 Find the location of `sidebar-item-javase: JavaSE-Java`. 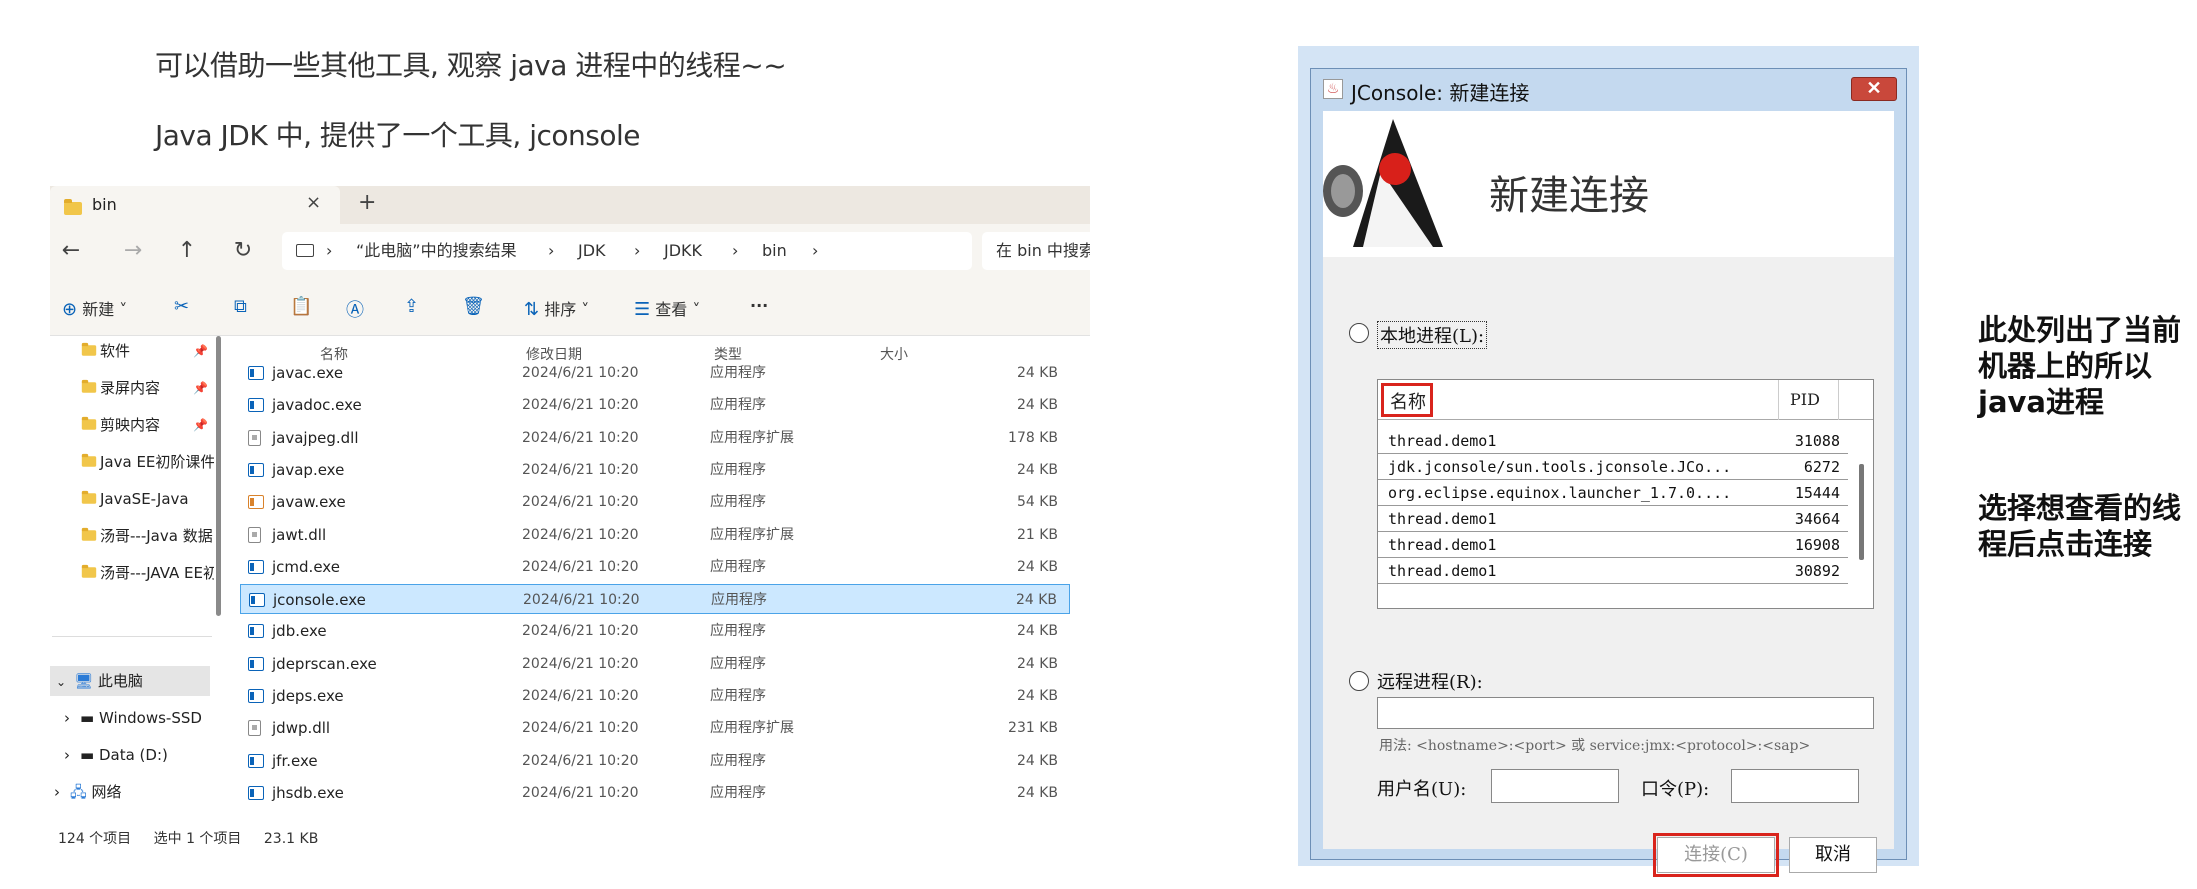

sidebar-item-javase: JavaSE-Java is located at coordinates (147, 499).